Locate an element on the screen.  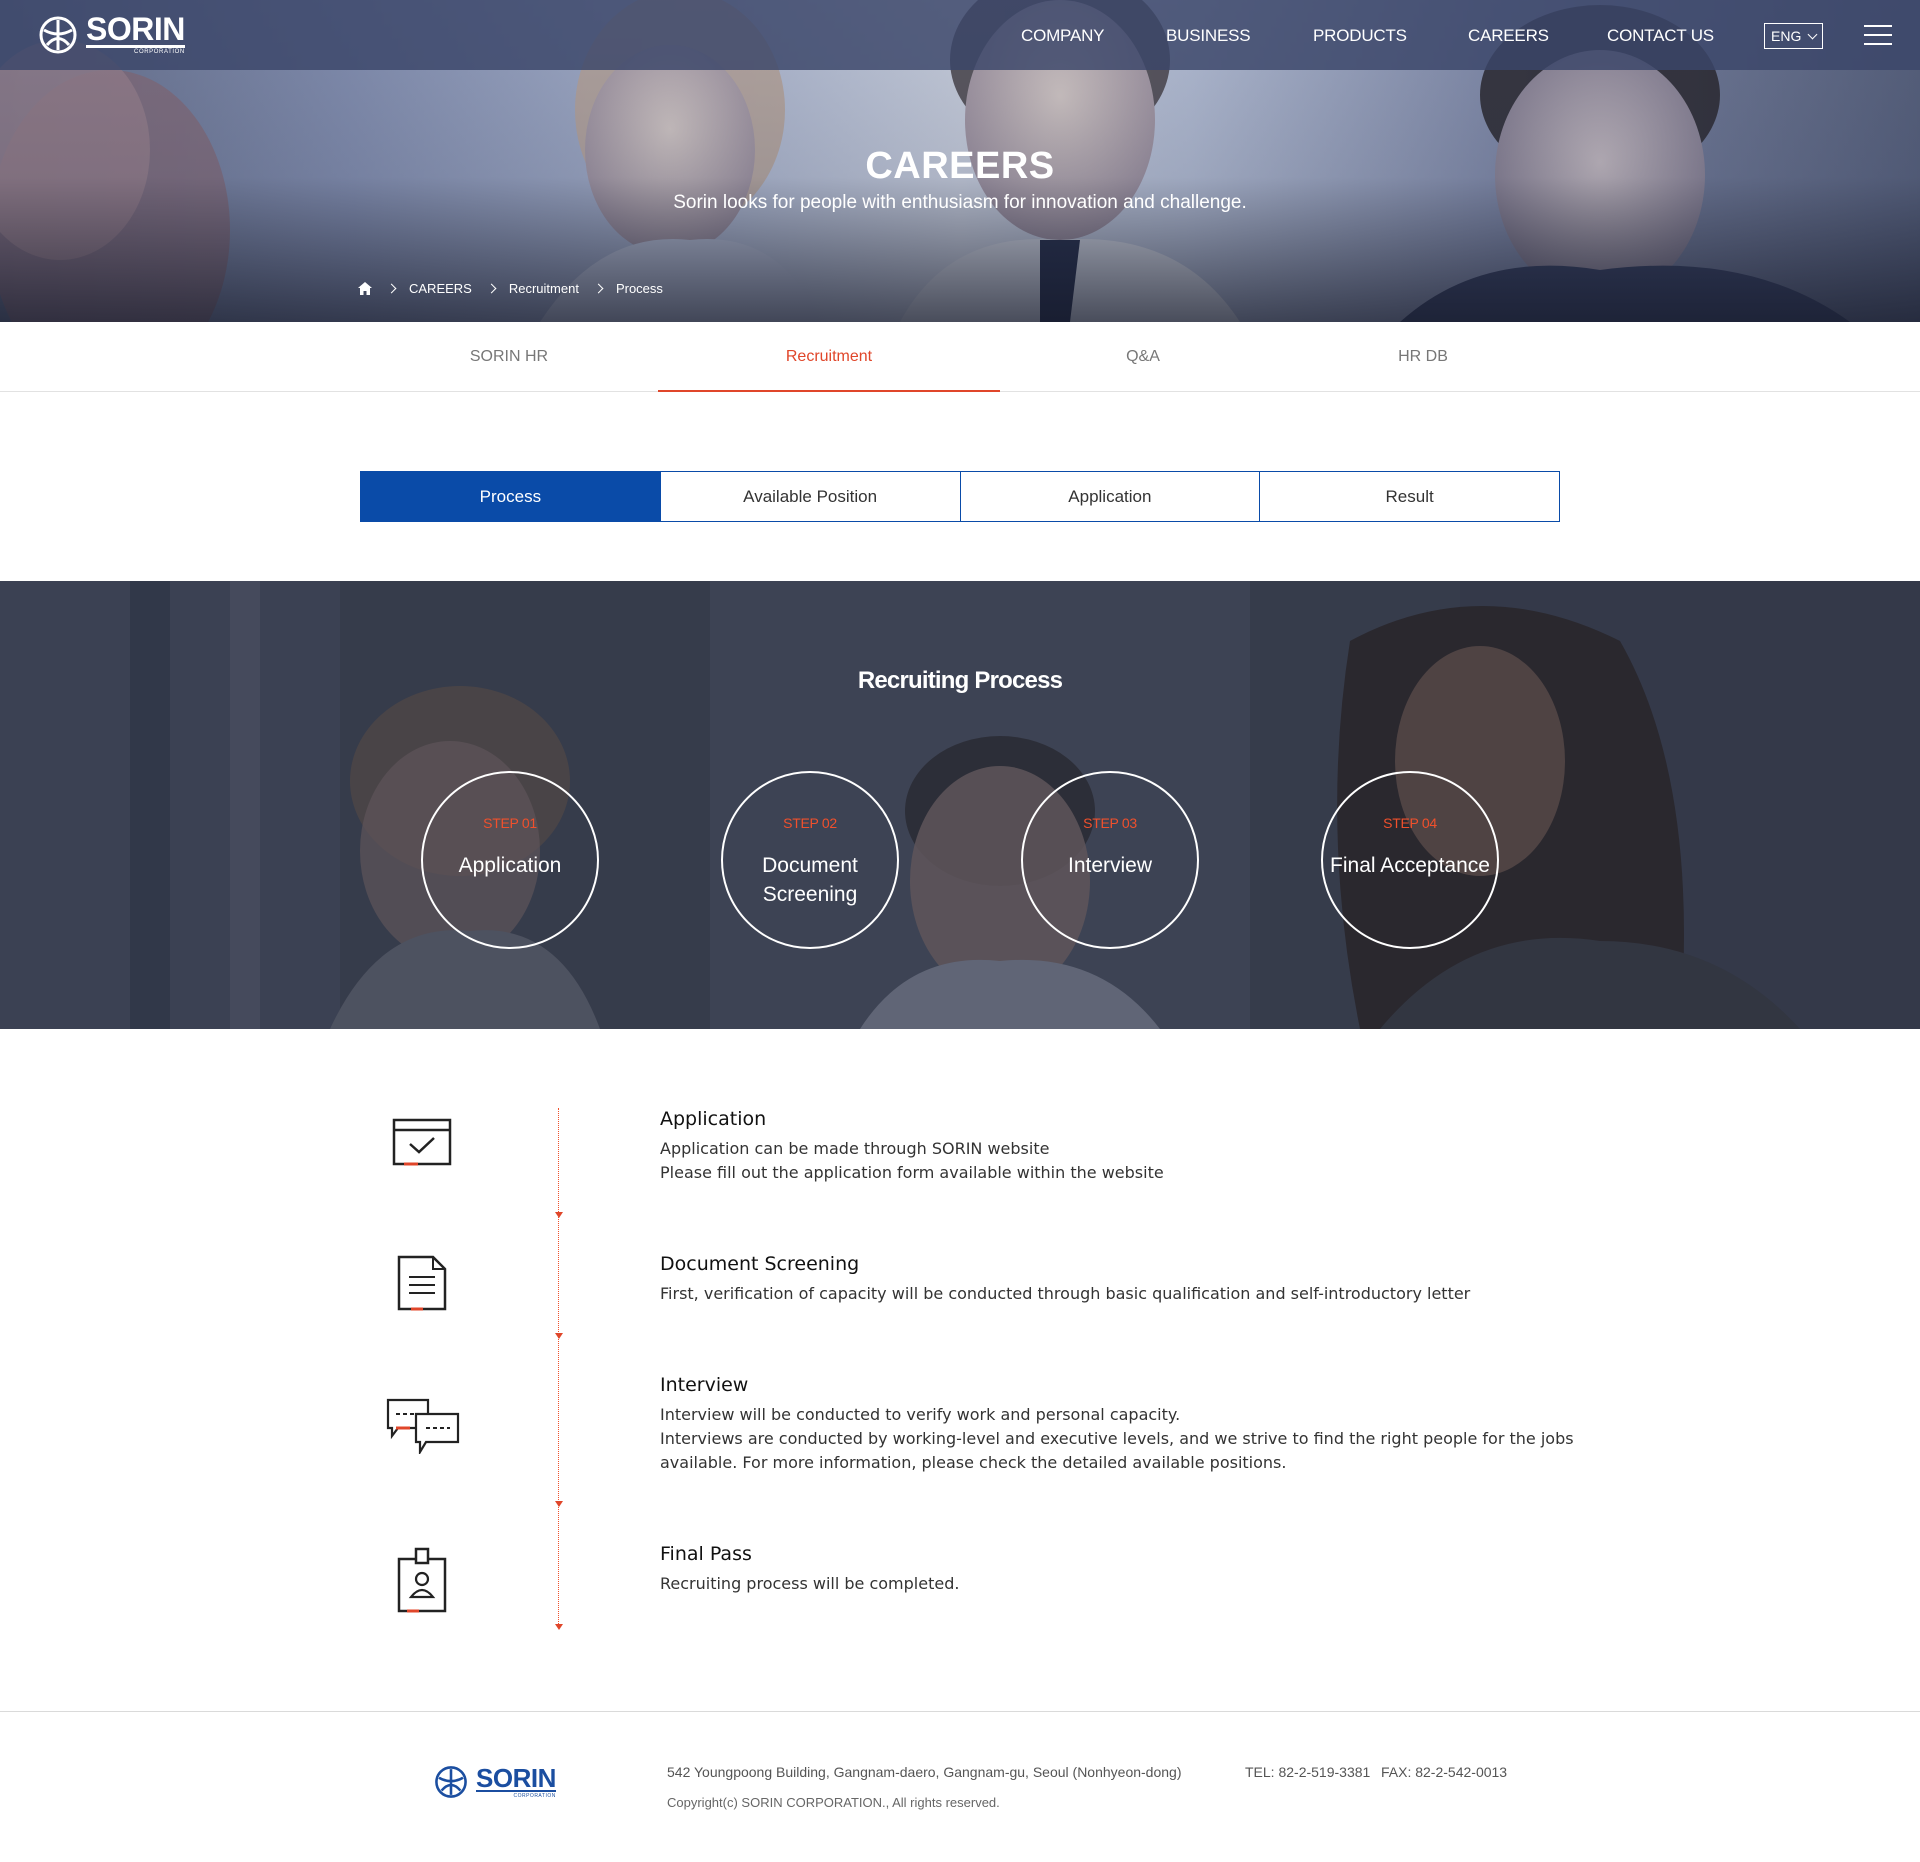
step-name: Application is located at coordinates (510, 865).